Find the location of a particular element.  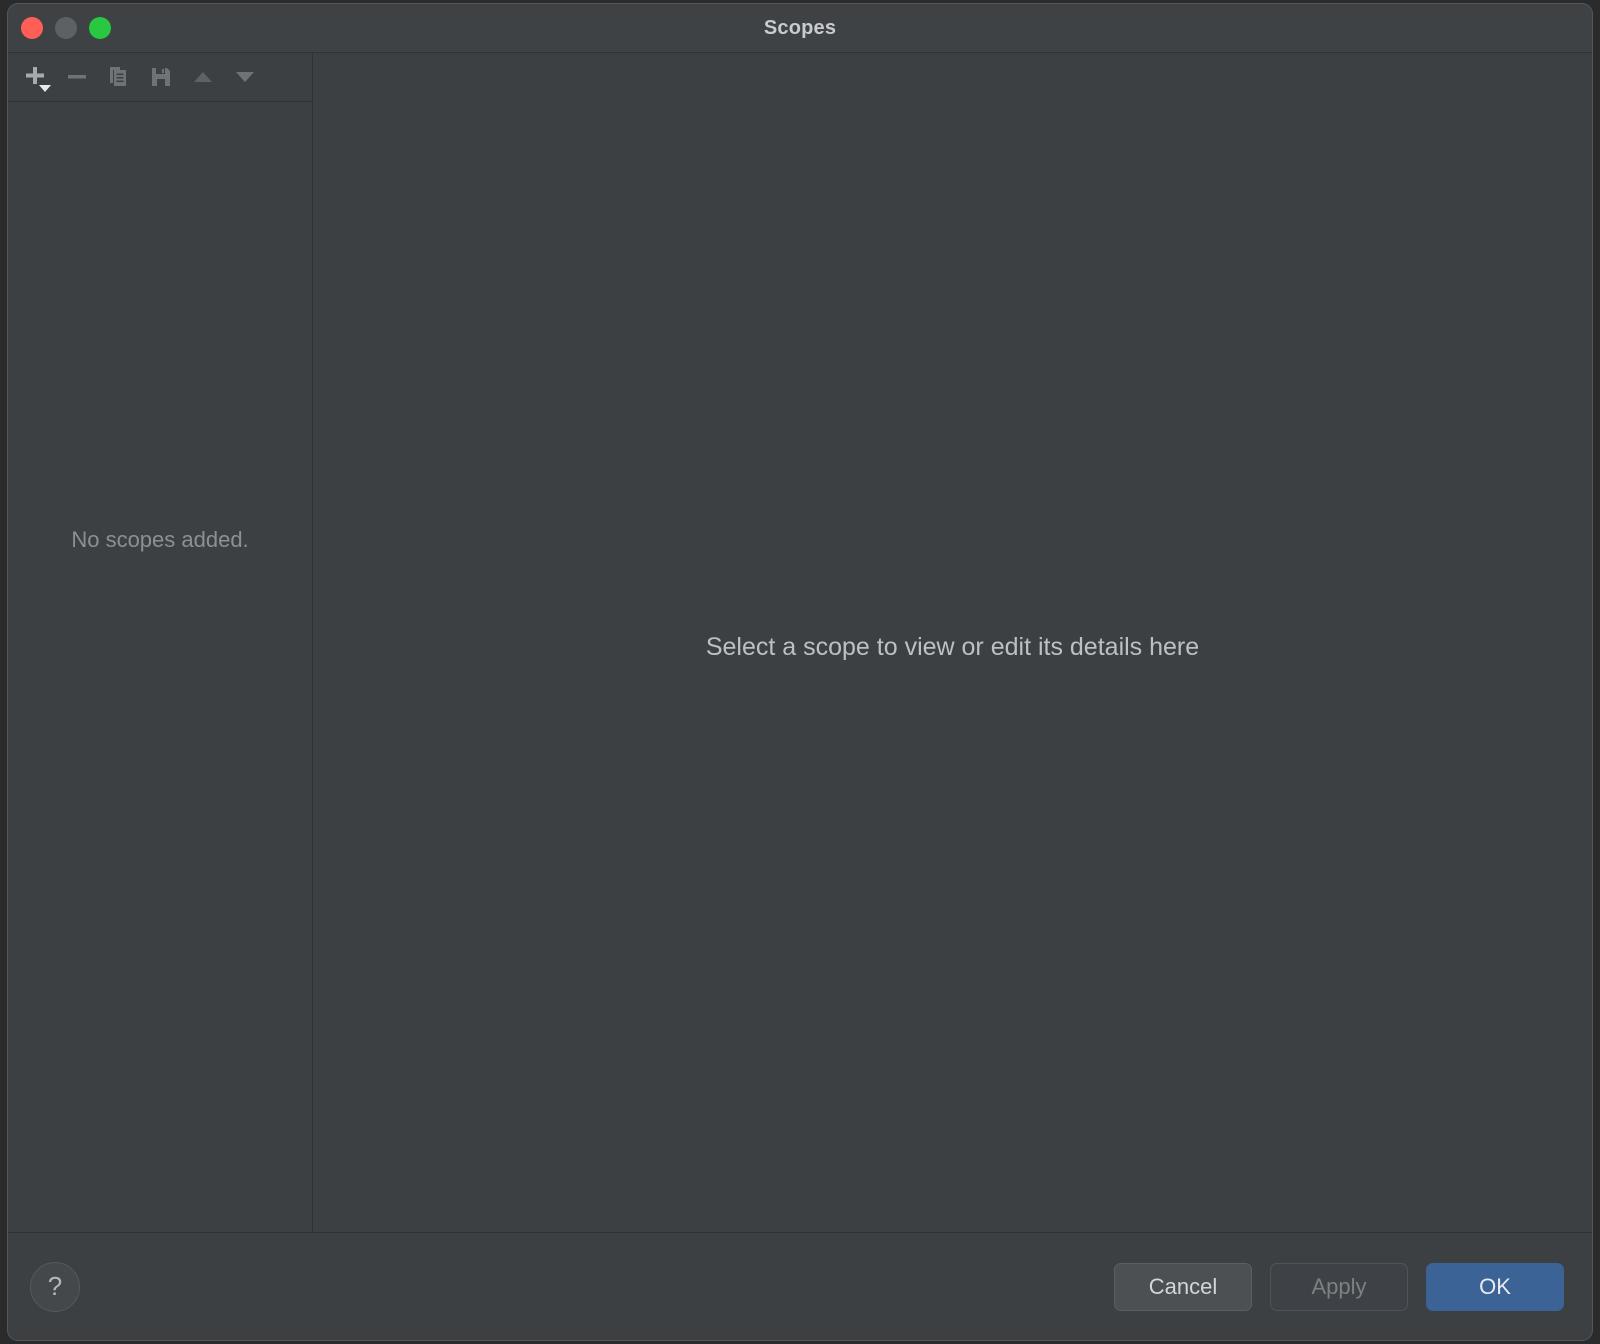

minimize-window-button is located at coordinates (66, 28).